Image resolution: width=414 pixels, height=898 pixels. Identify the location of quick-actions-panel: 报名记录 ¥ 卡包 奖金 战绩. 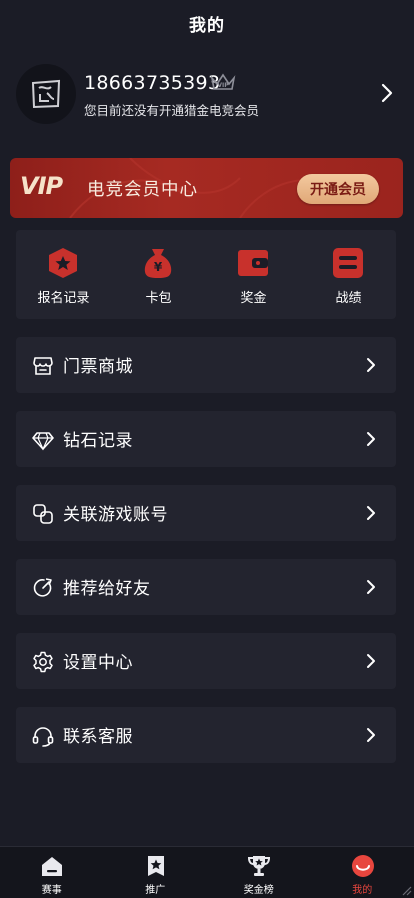
(206, 274).